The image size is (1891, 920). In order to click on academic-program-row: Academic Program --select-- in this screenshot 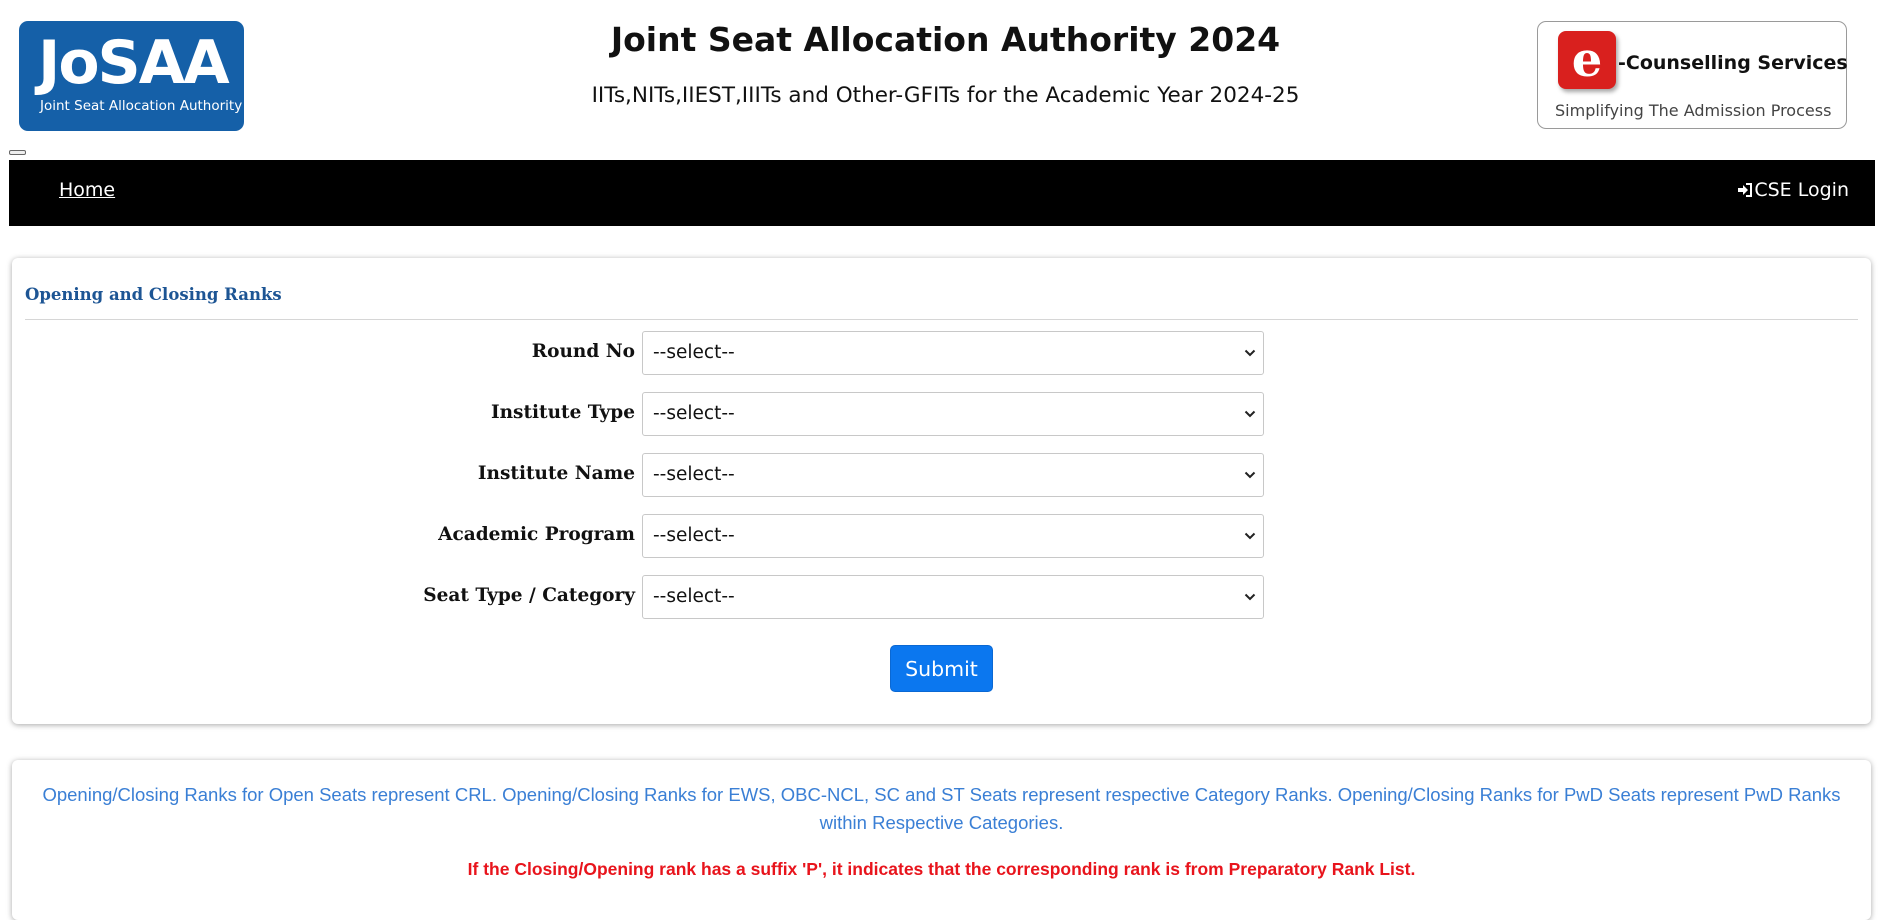, I will do `click(941, 536)`.